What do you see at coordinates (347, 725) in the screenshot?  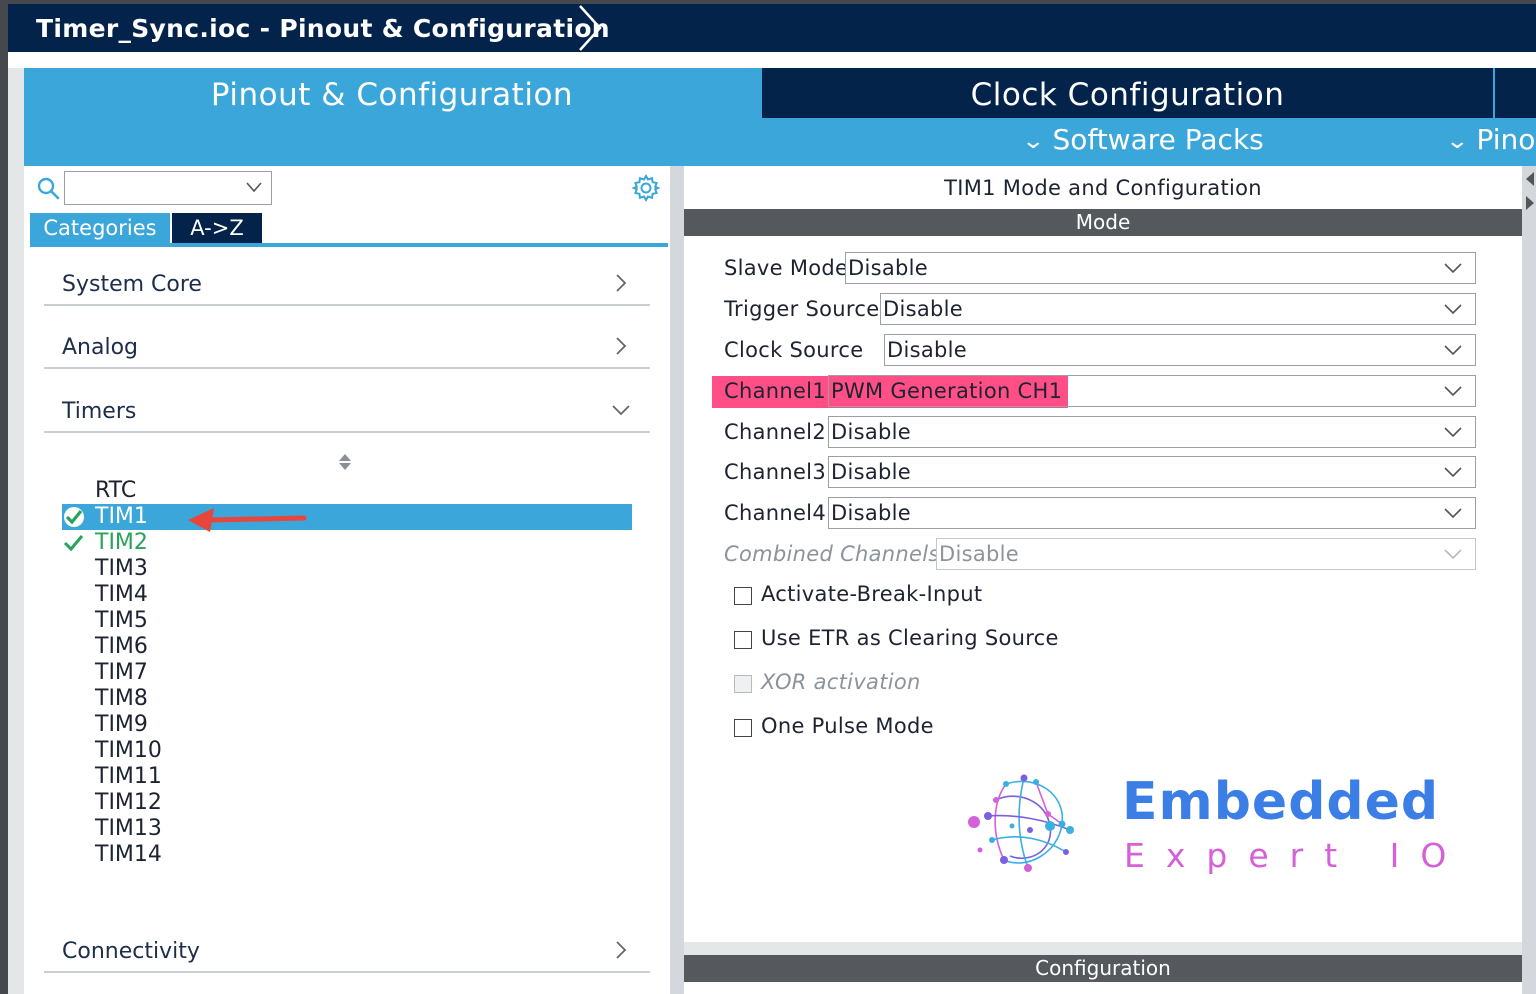 I see `timer-item-tim9: TIM9` at bounding box center [347, 725].